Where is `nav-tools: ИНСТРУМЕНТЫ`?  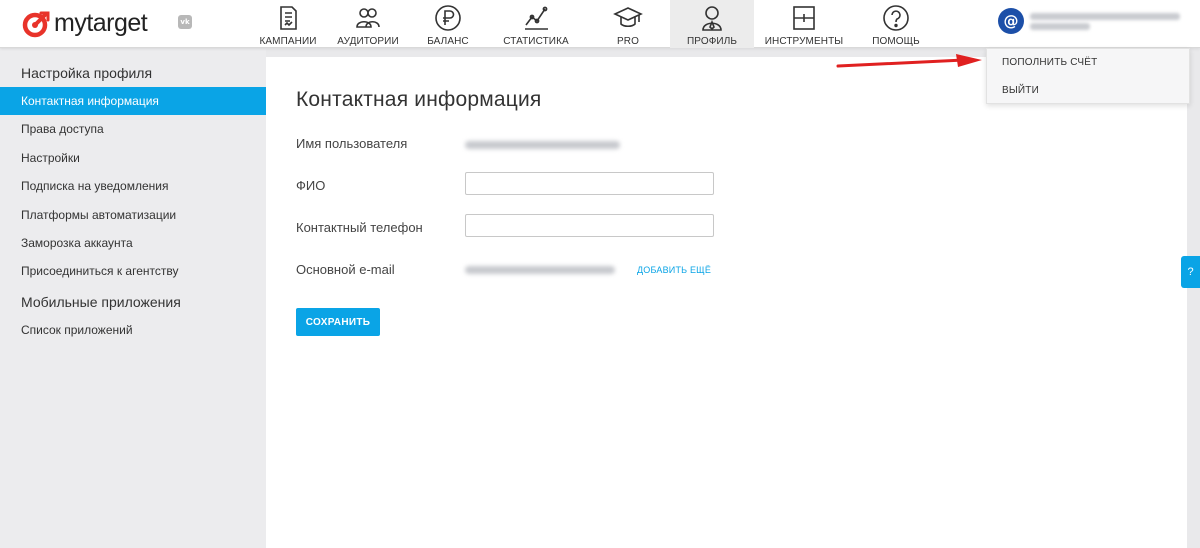
nav-tools: ИНСТРУМЕНТЫ is located at coordinates (804, 24).